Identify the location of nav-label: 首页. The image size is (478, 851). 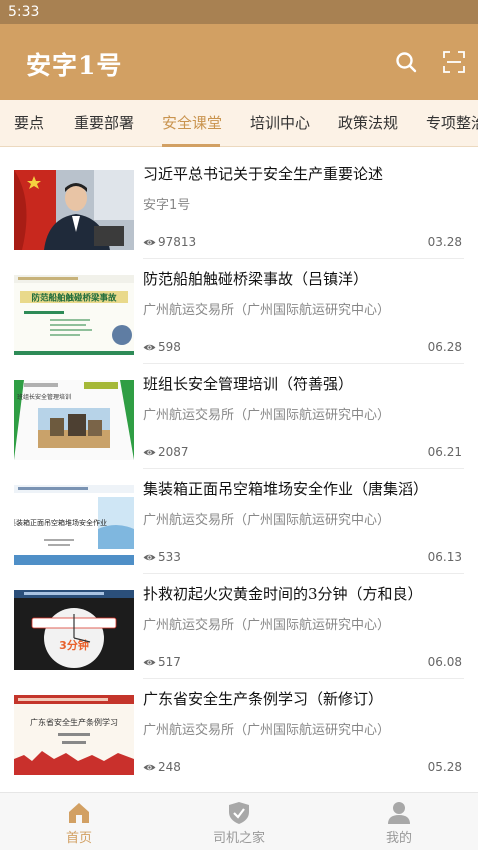
(78, 838).